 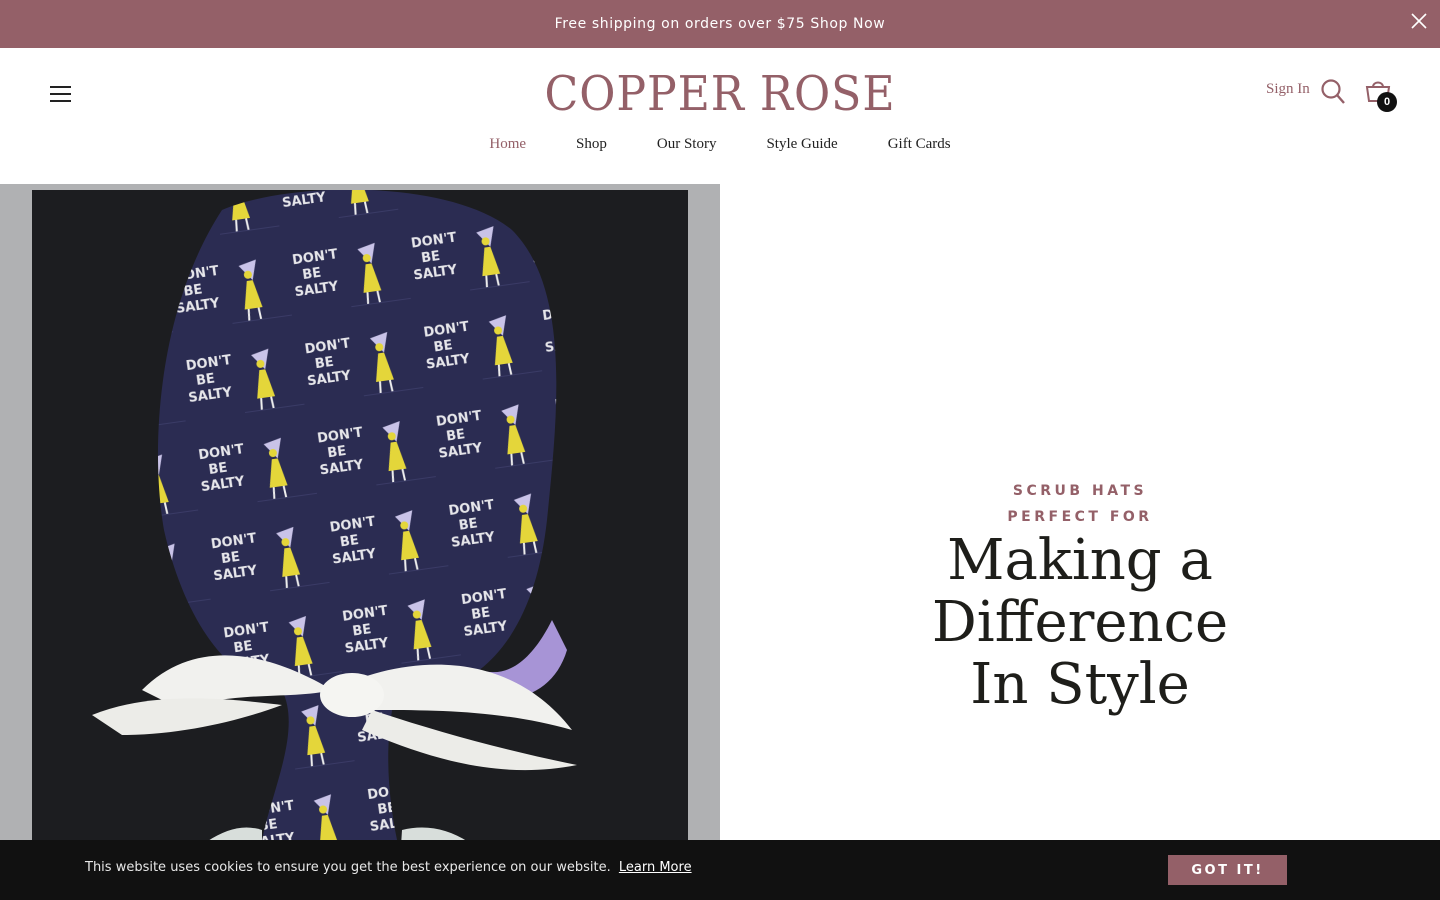 I want to click on hero-eyebrow-line1: SCRUB HATS, so click(x=1080, y=491).